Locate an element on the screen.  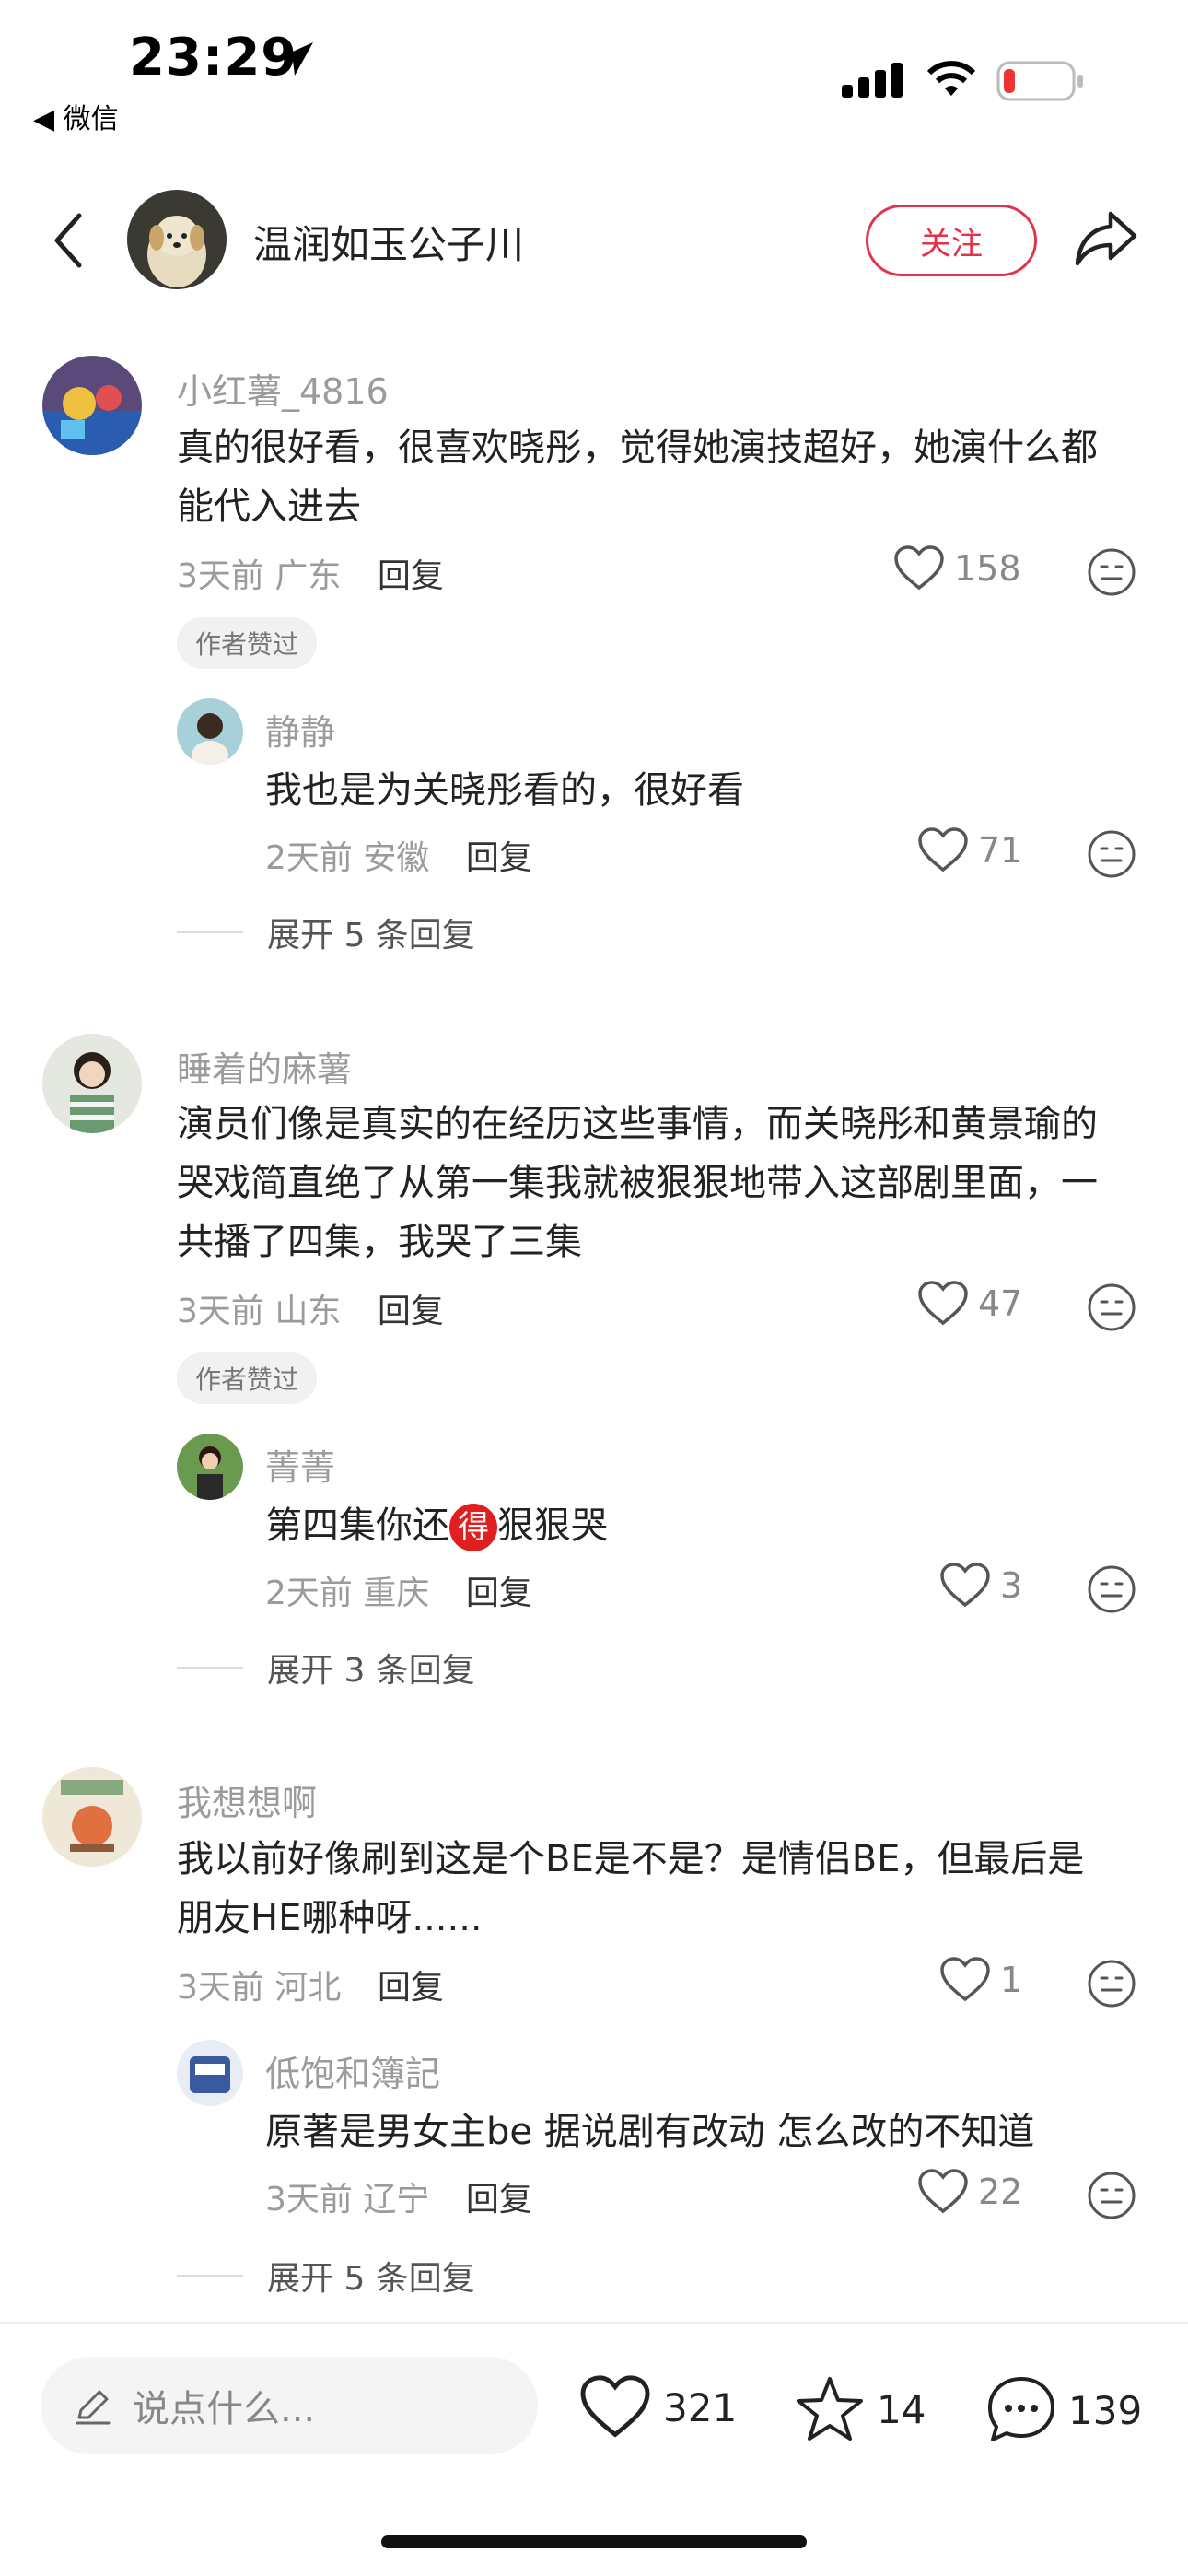
reply-location: 辽宁 is located at coordinates (396, 2200).